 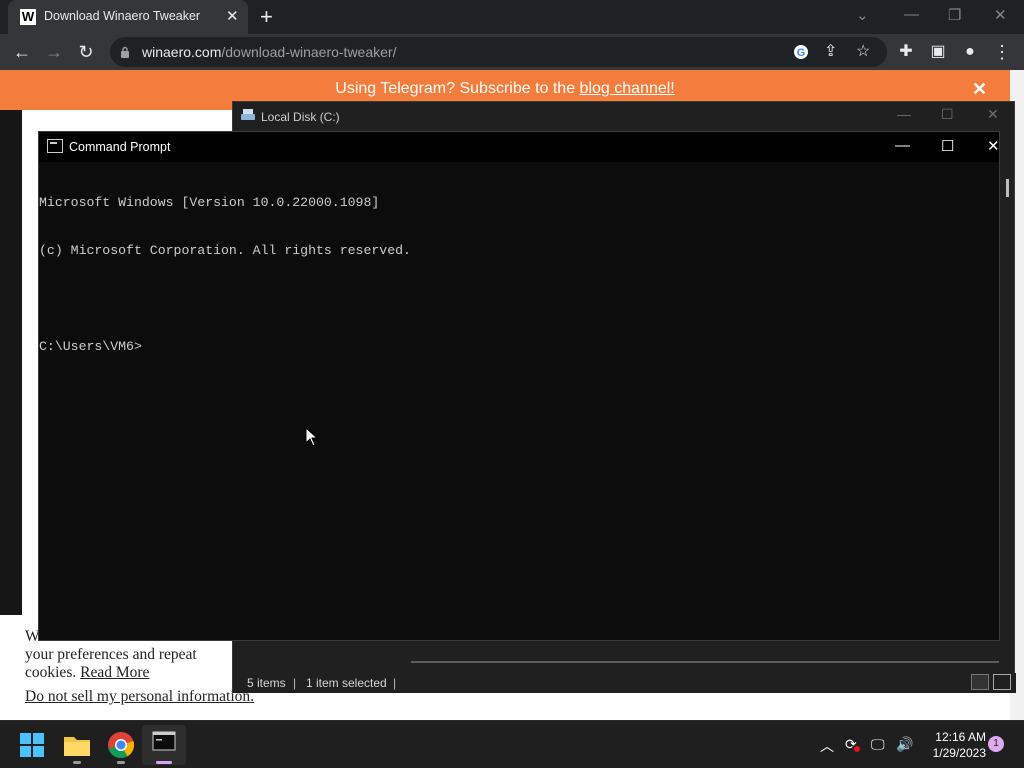 What do you see at coordinates (970, 52) in the screenshot?
I see `profile-avatar-icon: ●` at bounding box center [970, 52].